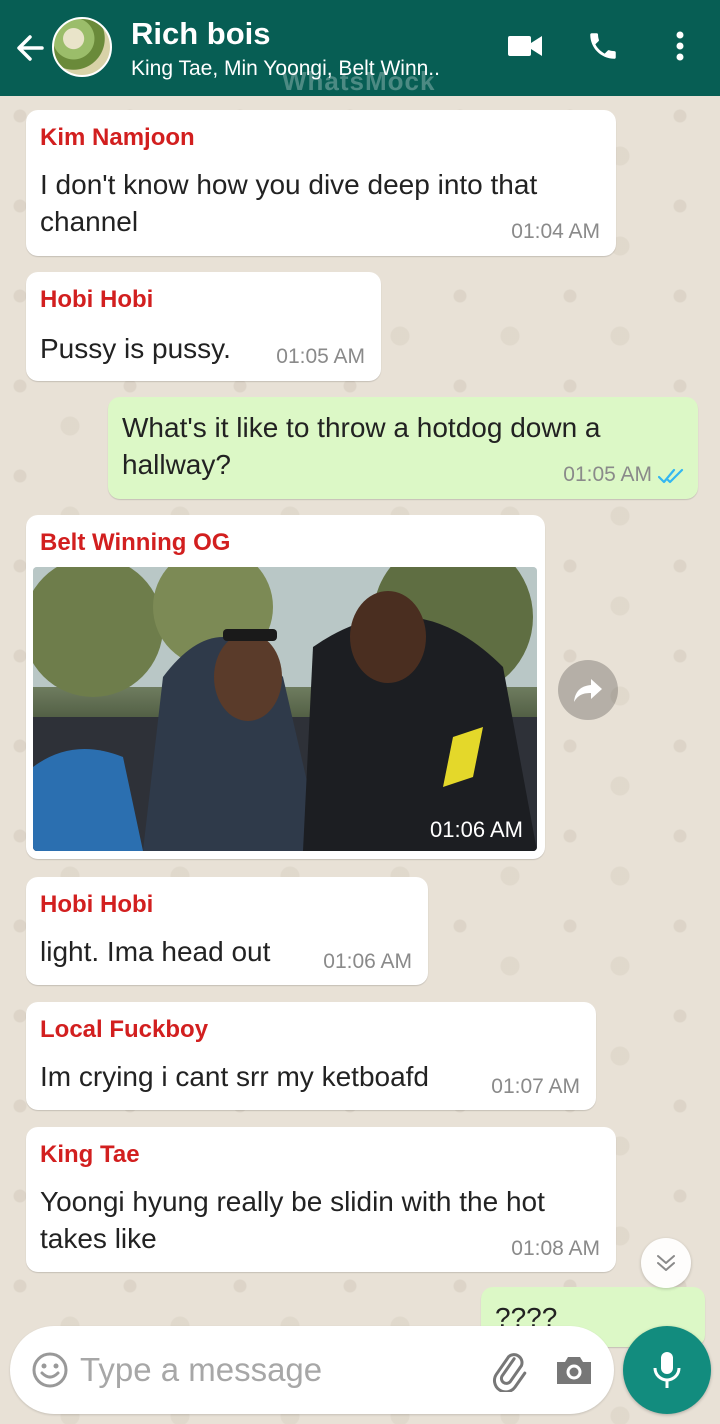 This screenshot has height=1424, width=720. Describe the element at coordinates (476, 829) in the screenshot. I see `video-time: 01:06 AM` at that location.